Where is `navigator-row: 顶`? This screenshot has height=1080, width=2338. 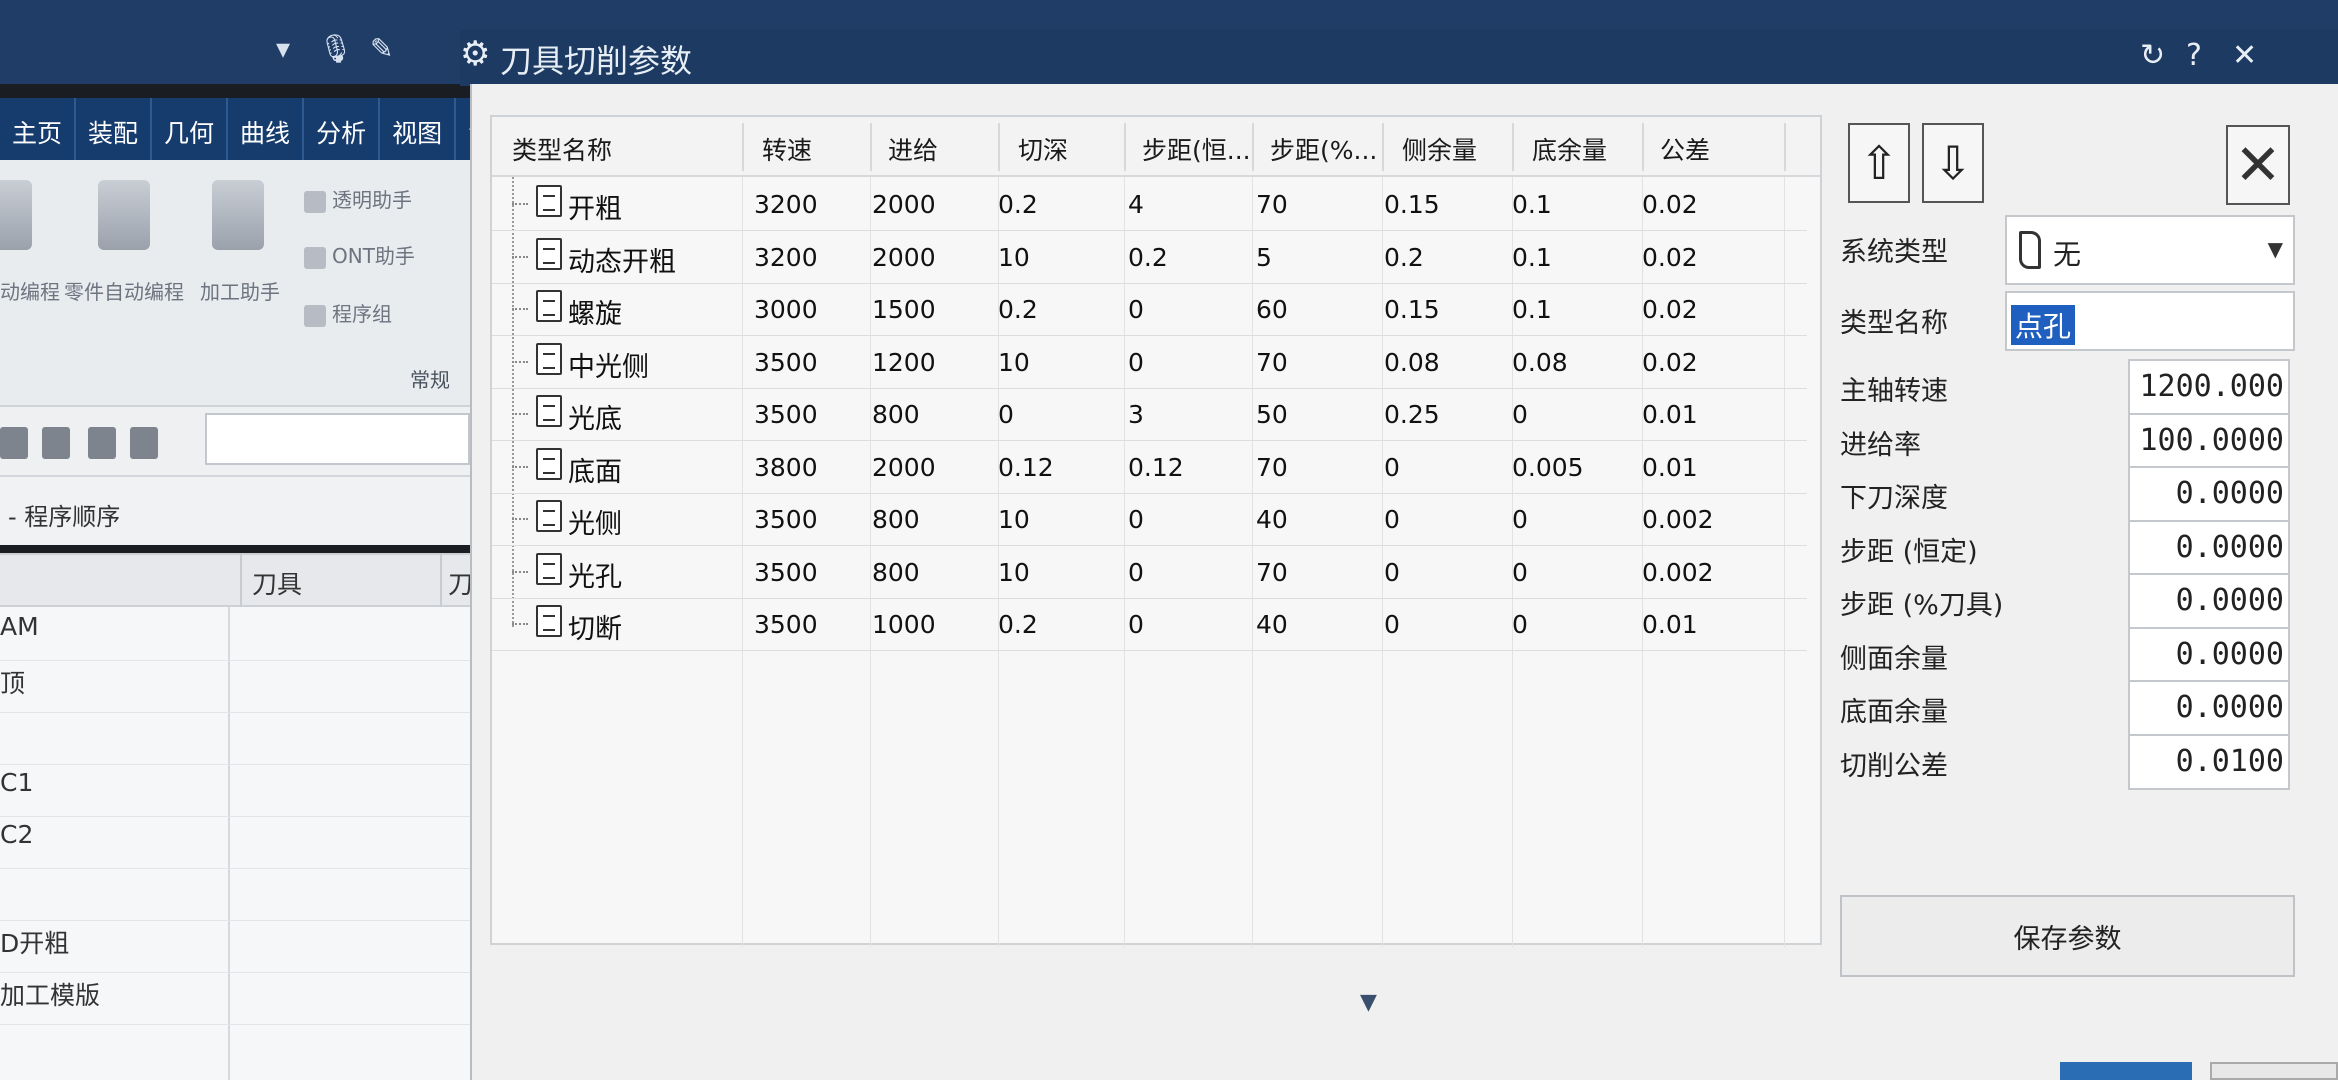 navigator-row: 顶 is located at coordinates (12, 682).